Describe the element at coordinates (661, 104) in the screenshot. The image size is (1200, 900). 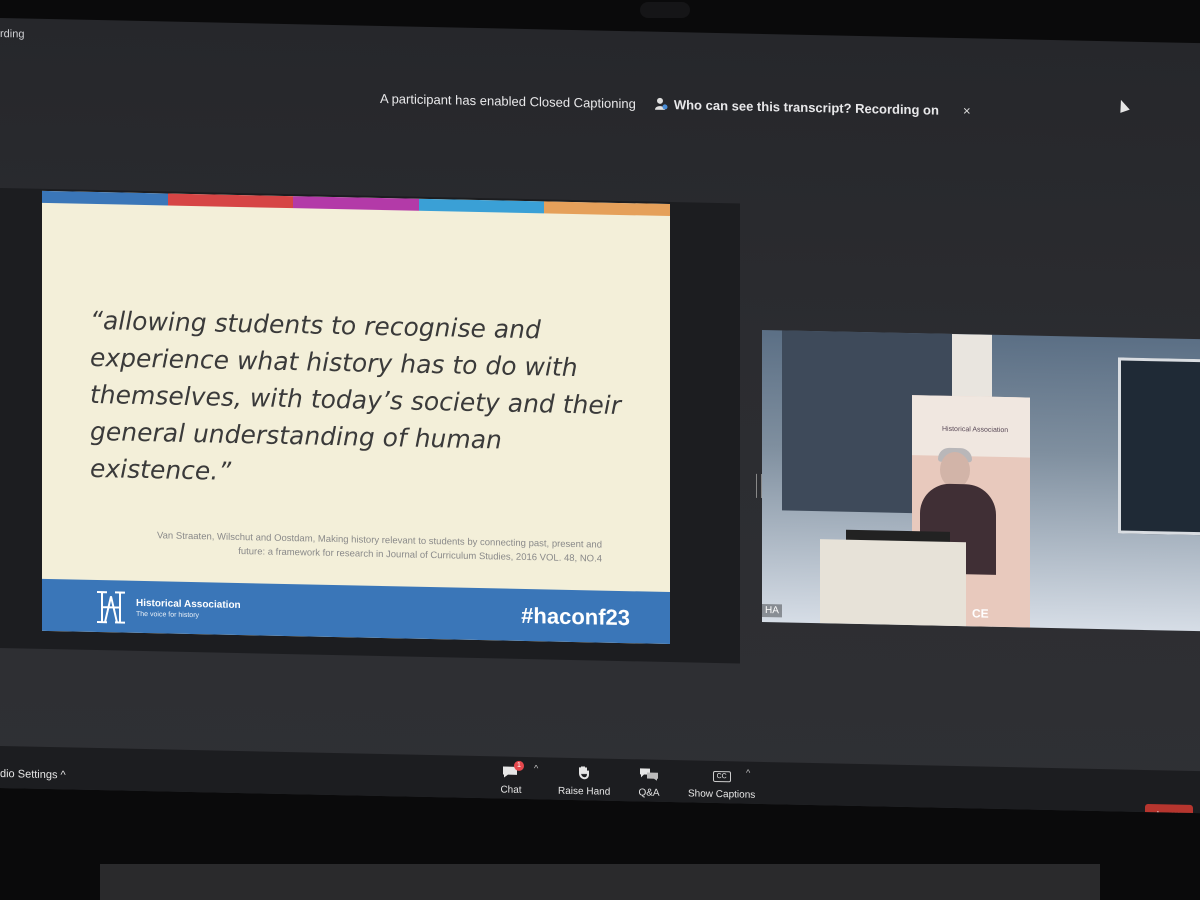
I see `person-lock-icon` at that location.